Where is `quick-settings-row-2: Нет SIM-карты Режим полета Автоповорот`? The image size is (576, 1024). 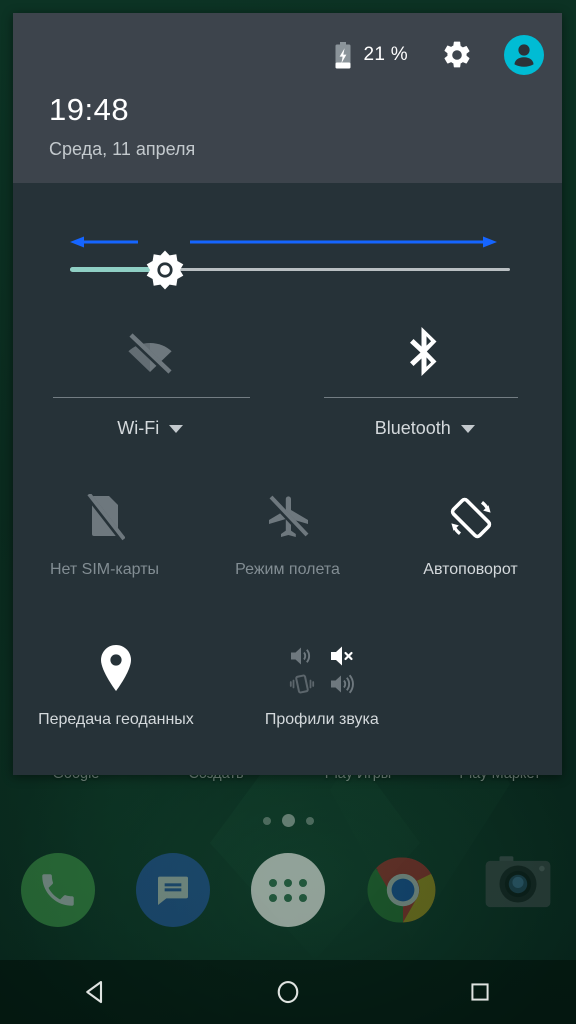
quick-settings-row-2: Нет SIM-карты Режим полета Автоповорот is located at coordinates (287, 549).